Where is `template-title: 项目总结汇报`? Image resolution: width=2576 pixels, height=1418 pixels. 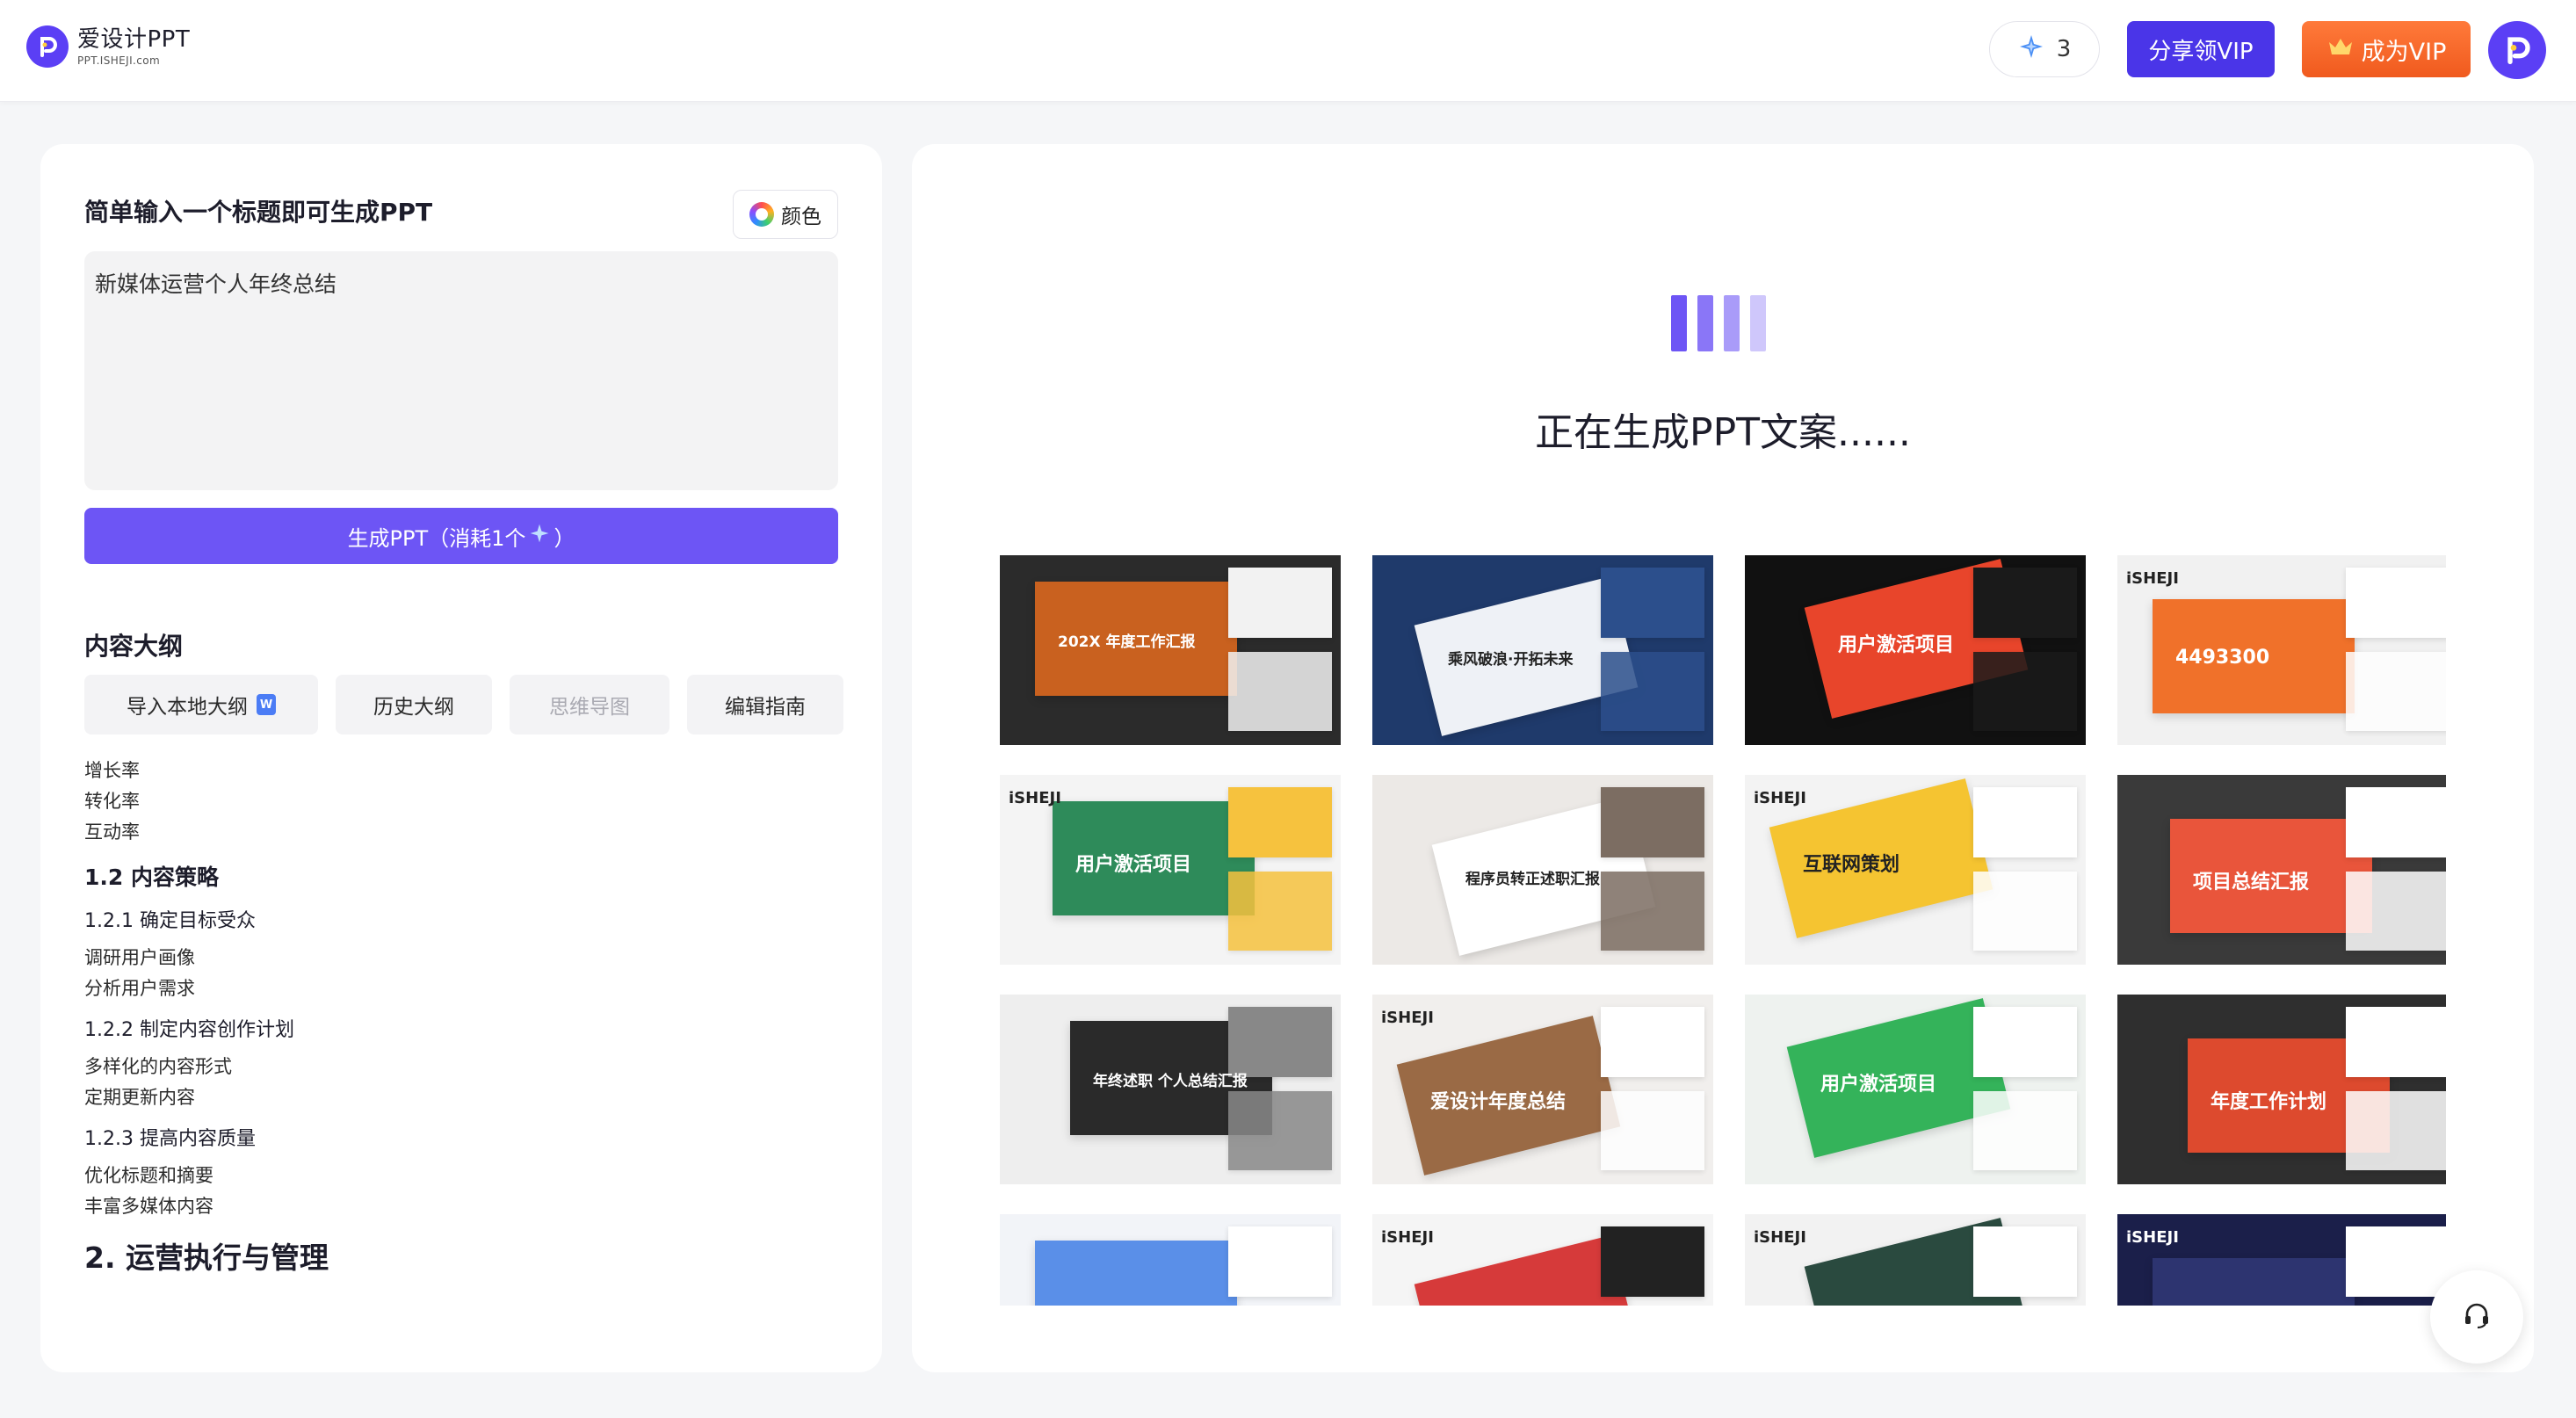 template-title: 项目总结汇报 is located at coordinates (2251, 882).